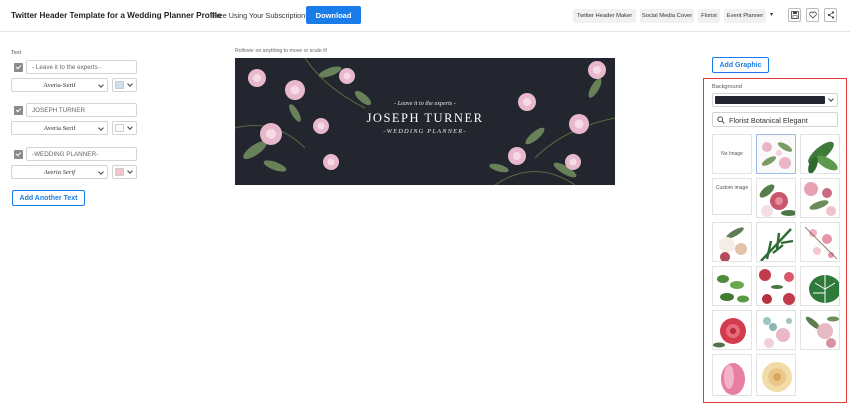  Describe the element at coordinates (820, 242) in the screenshot. I see `bg-thumb-cherry-blossom` at that location.